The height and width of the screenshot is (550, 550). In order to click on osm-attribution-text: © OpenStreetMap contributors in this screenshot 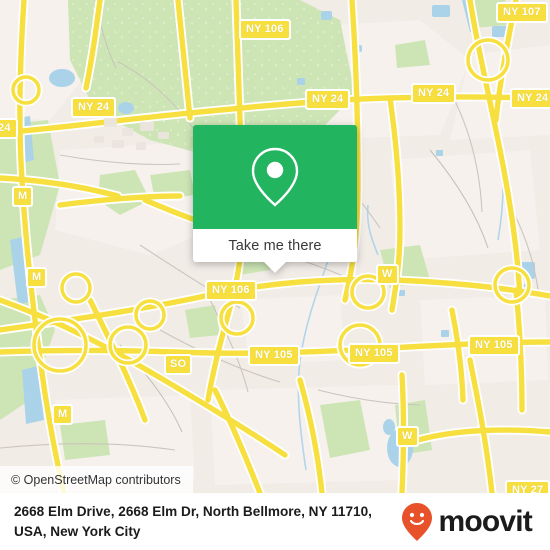, I will do `click(96, 479)`.